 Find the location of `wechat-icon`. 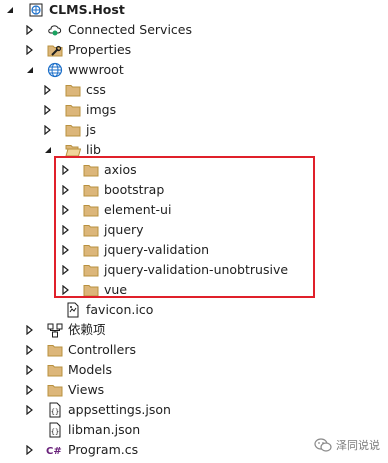

wechat-icon is located at coordinates (323, 445).